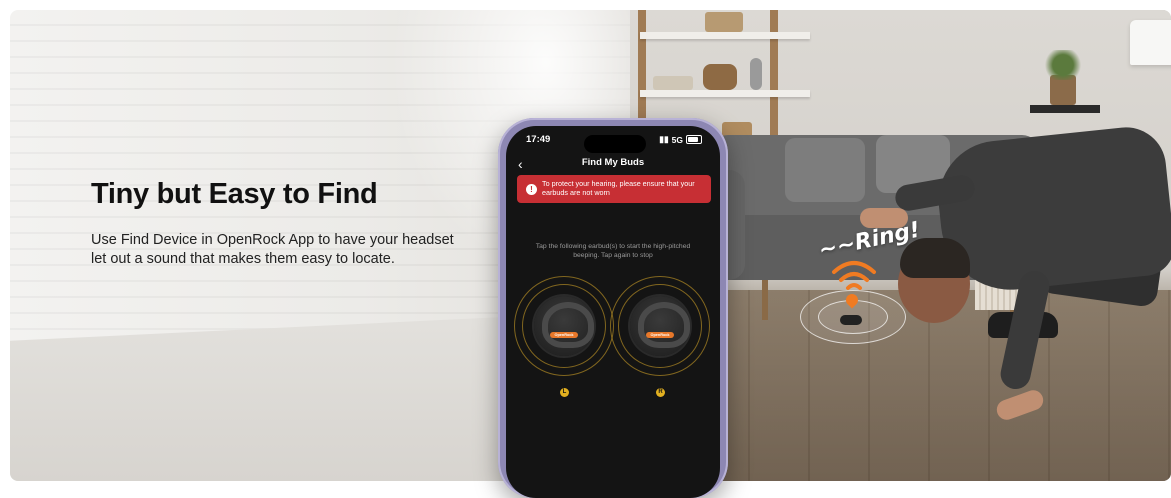  Describe the element at coordinates (531, 189) in the screenshot. I see `warning-icon: !` at that location.